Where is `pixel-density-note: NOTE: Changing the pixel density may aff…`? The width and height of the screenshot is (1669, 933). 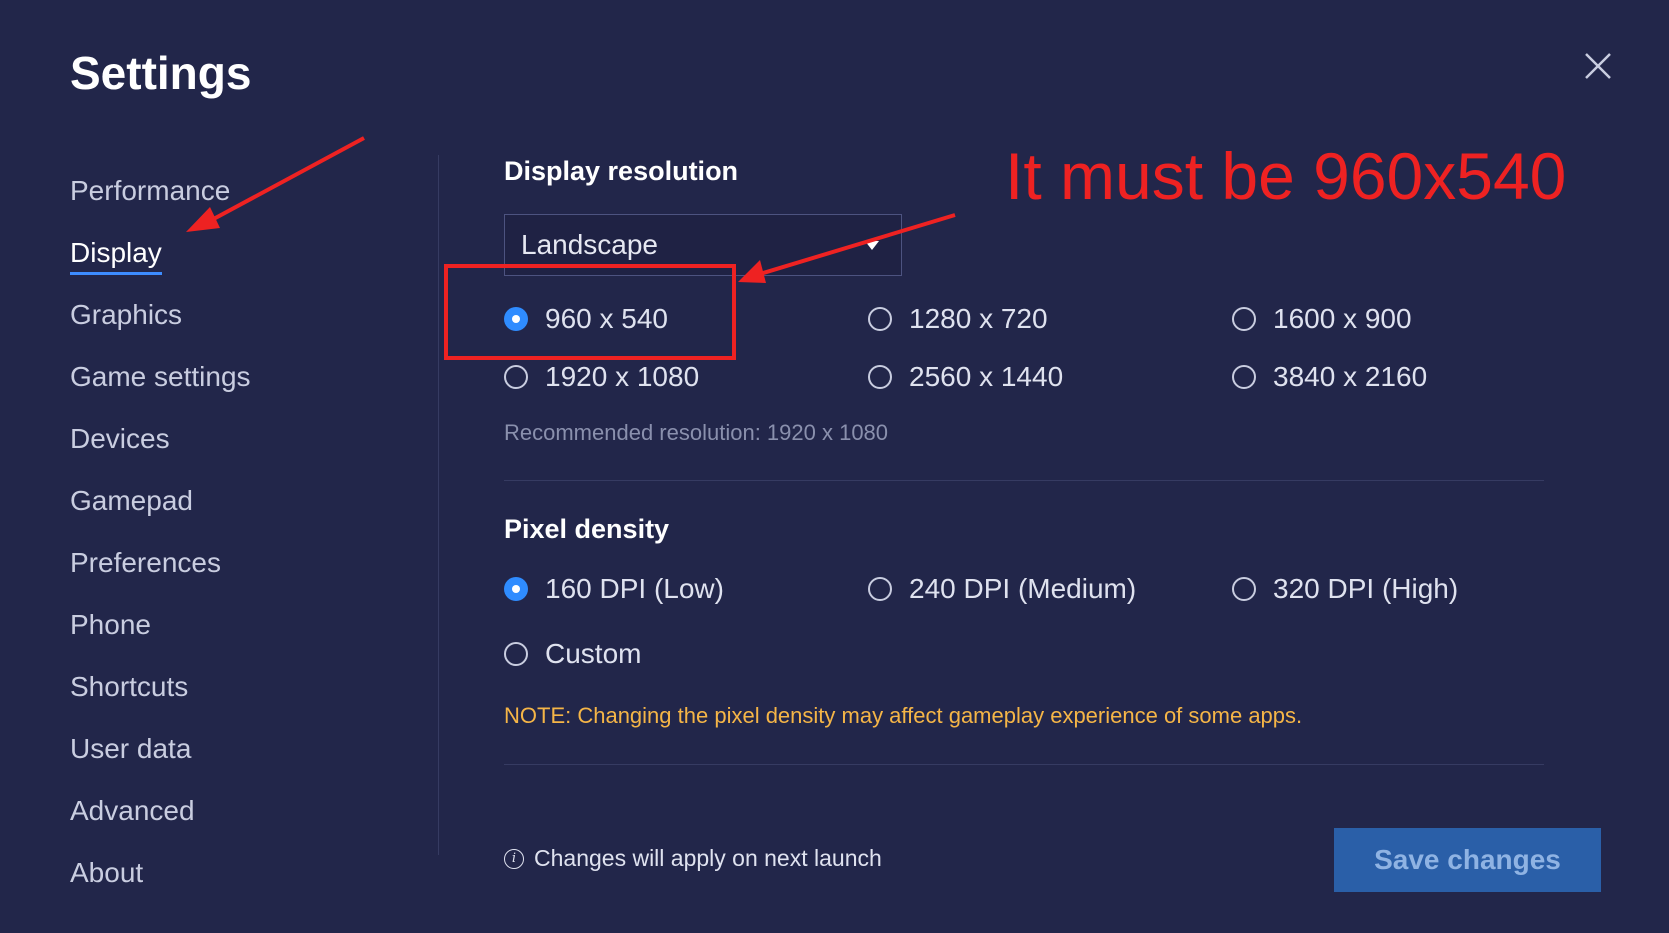
pixel-density-note: NOTE: Changing the pixel density may aff… is located at coordinates (903, 715).